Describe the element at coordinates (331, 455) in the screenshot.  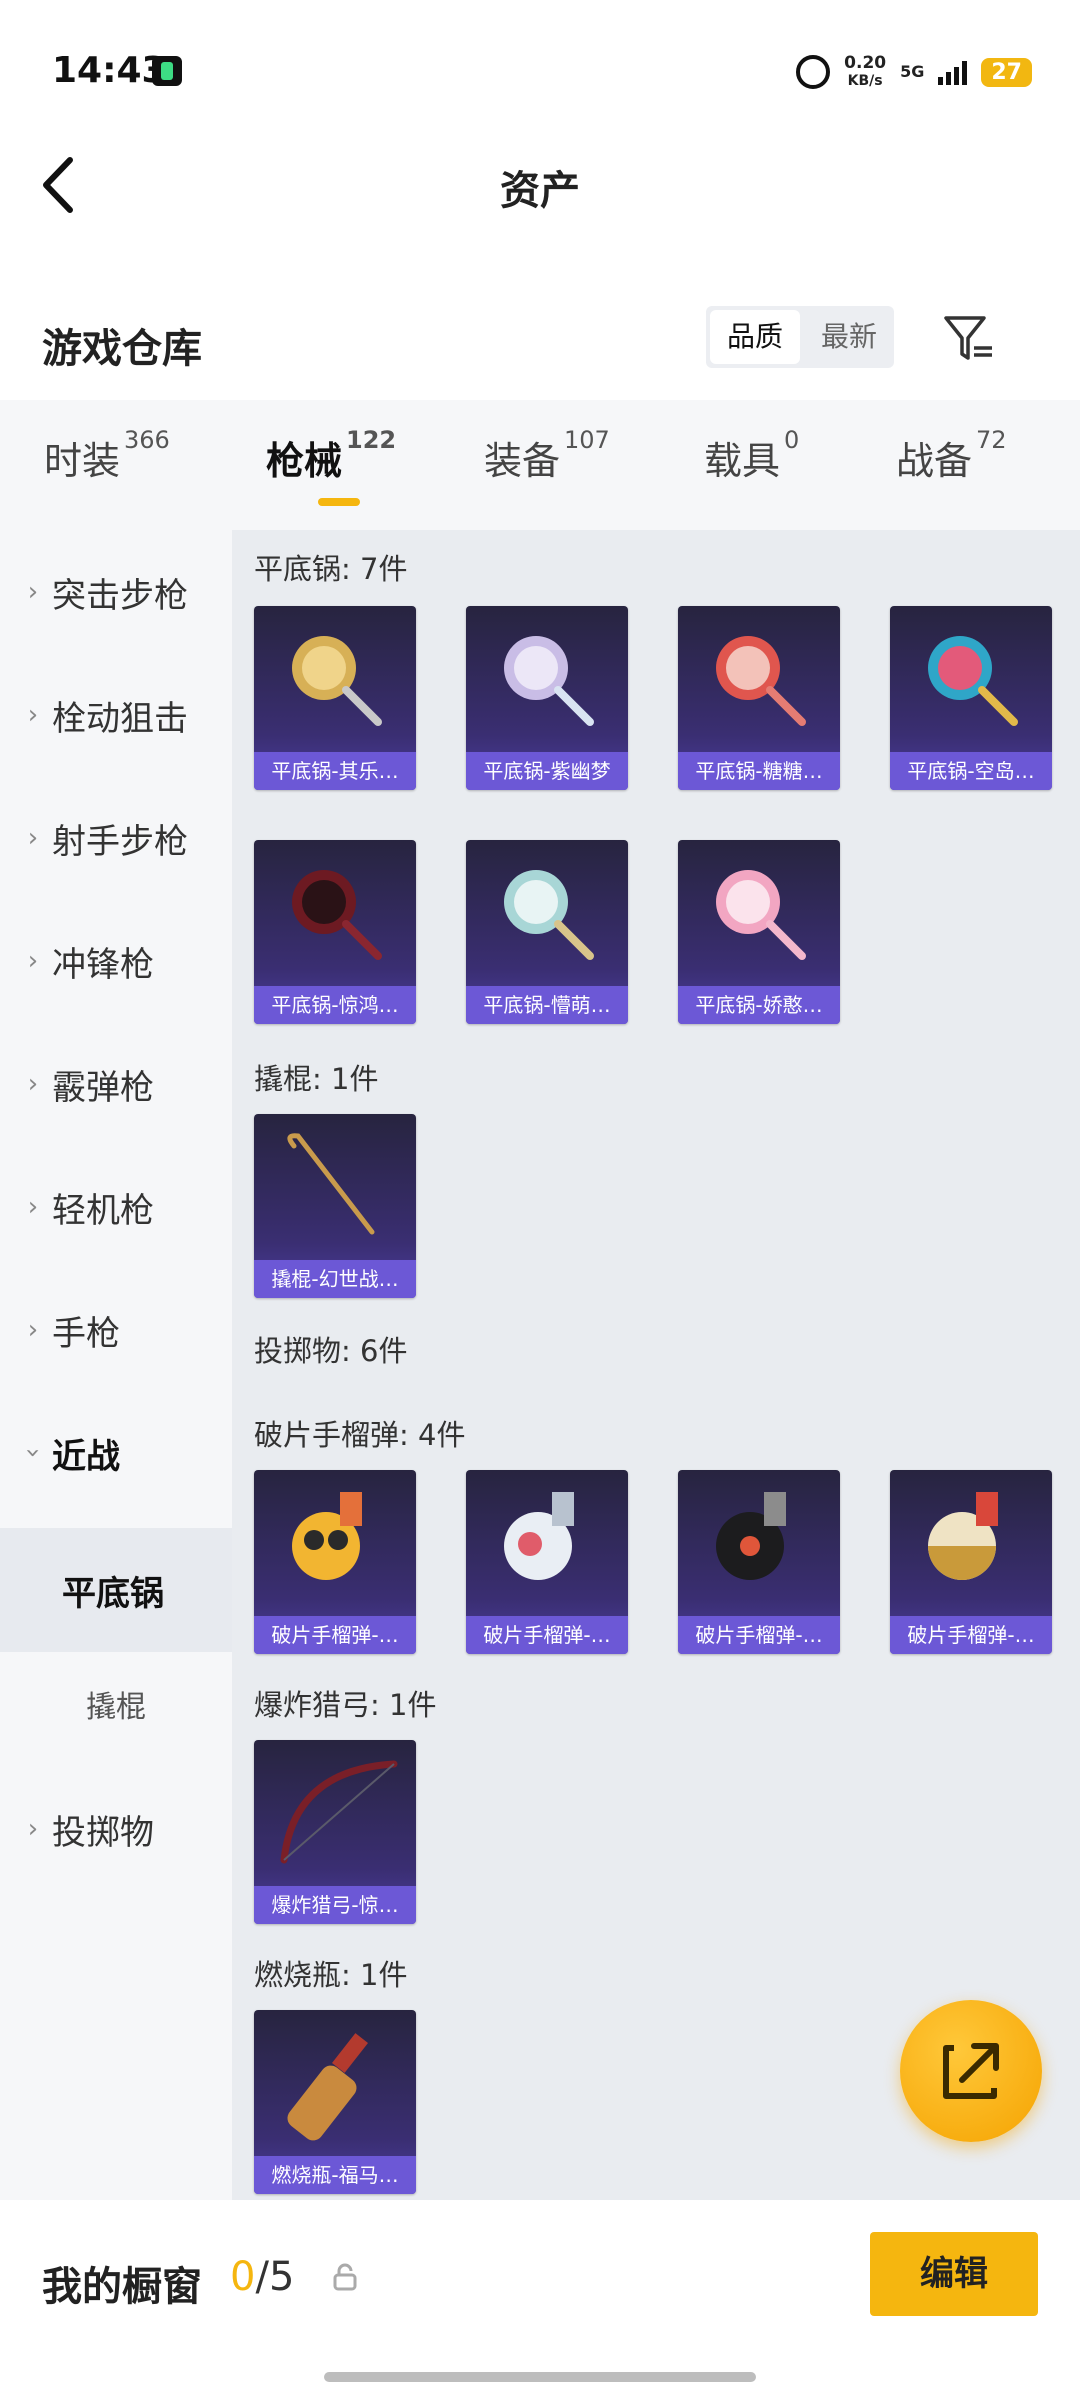
I see `tab-guns: 枪械 122` at that location.